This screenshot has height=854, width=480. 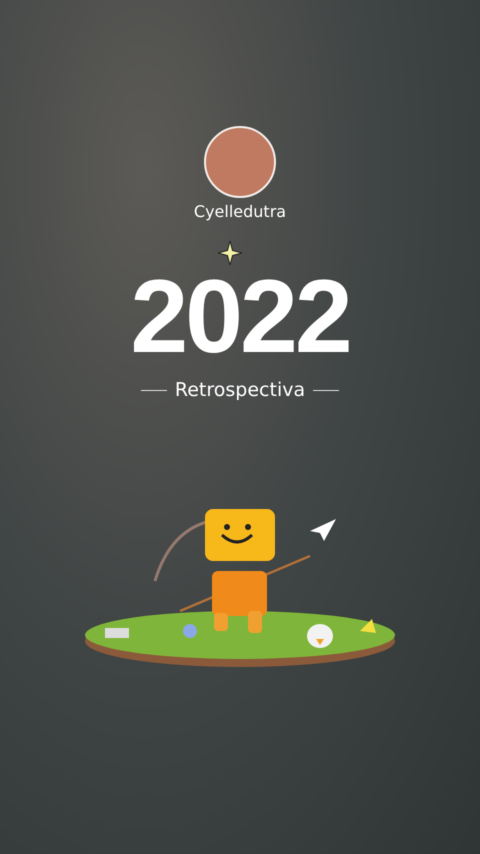 What do you see at coordinates (240, 211) in the screenshot?
I see `username: Cyelledutra` at bounding box center [240, 211].